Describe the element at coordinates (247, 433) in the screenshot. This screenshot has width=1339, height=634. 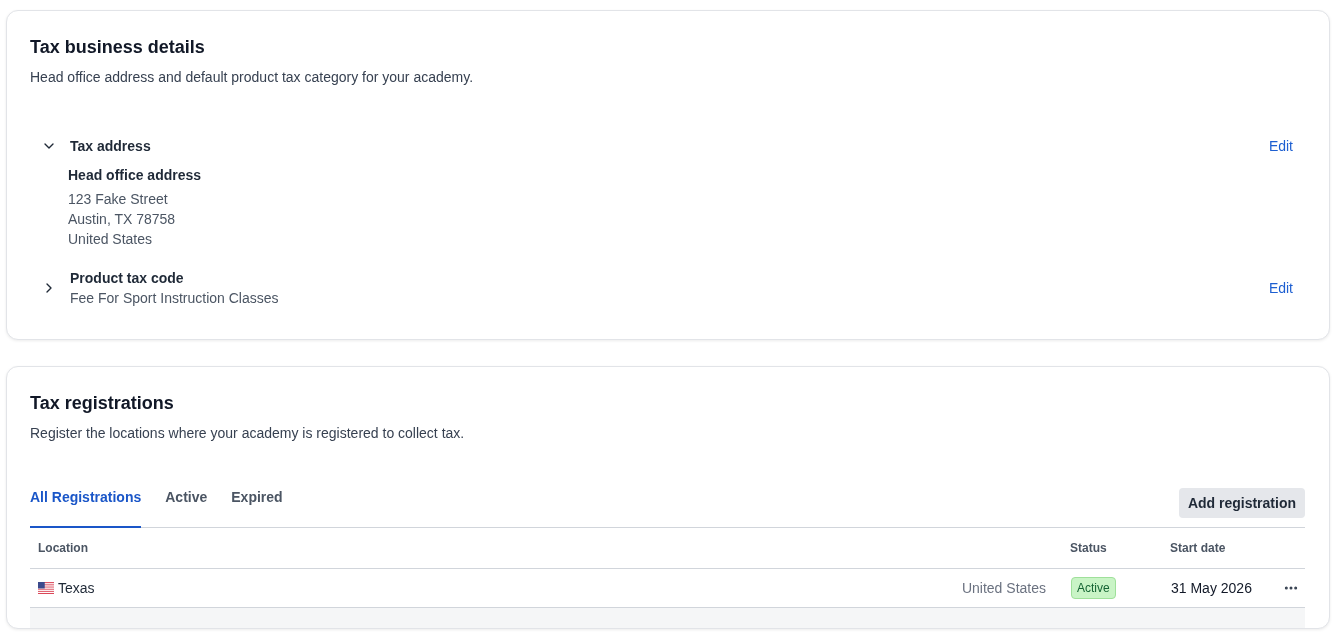
I see `card-subtitle: Register the locations where your academy is registered to collect tax.` at that location.